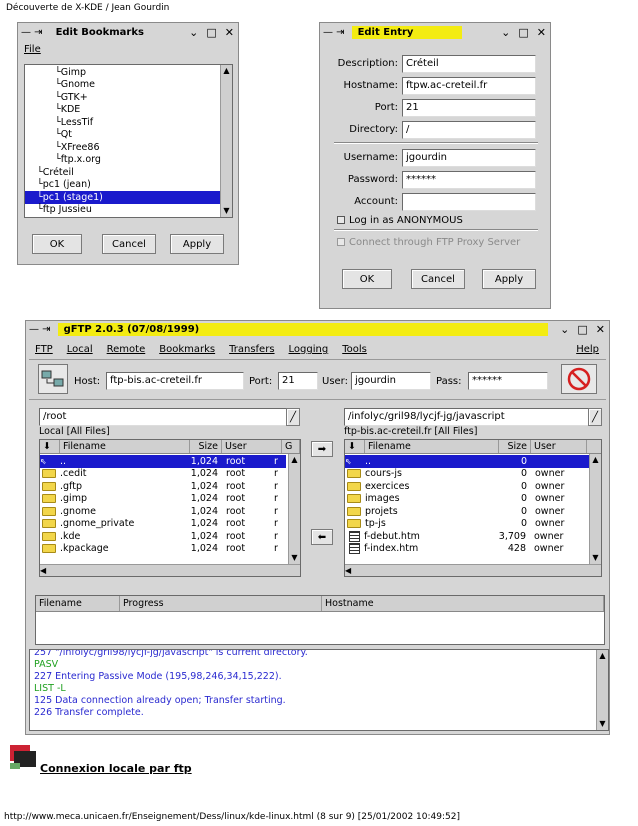 The width and height of the screenshot is (638, 826). Describe the element at coordinates (128, 147) in the screenshot. I see `tree-item: └ XFree86` at that location.